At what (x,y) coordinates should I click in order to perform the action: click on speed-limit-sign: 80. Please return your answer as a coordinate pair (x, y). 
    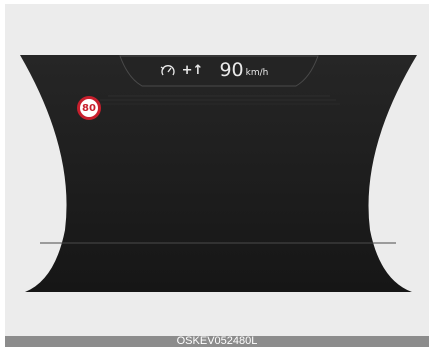
    Looking at the image, I should click on (89, 108).